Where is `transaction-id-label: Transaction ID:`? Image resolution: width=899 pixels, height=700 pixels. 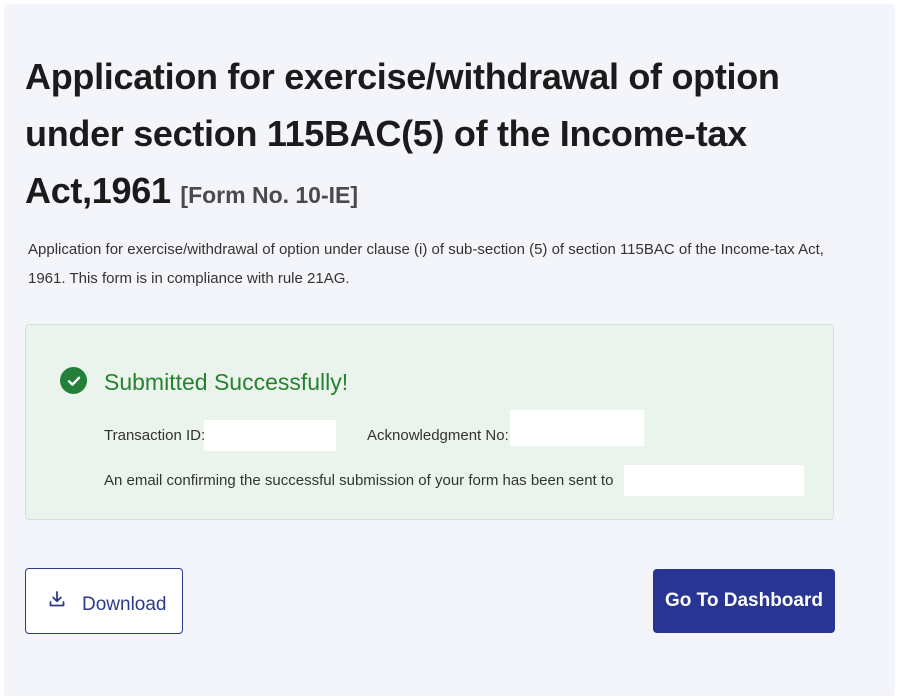
transaction-id-label: Transaction ID: is located at coordinates (155, 435).